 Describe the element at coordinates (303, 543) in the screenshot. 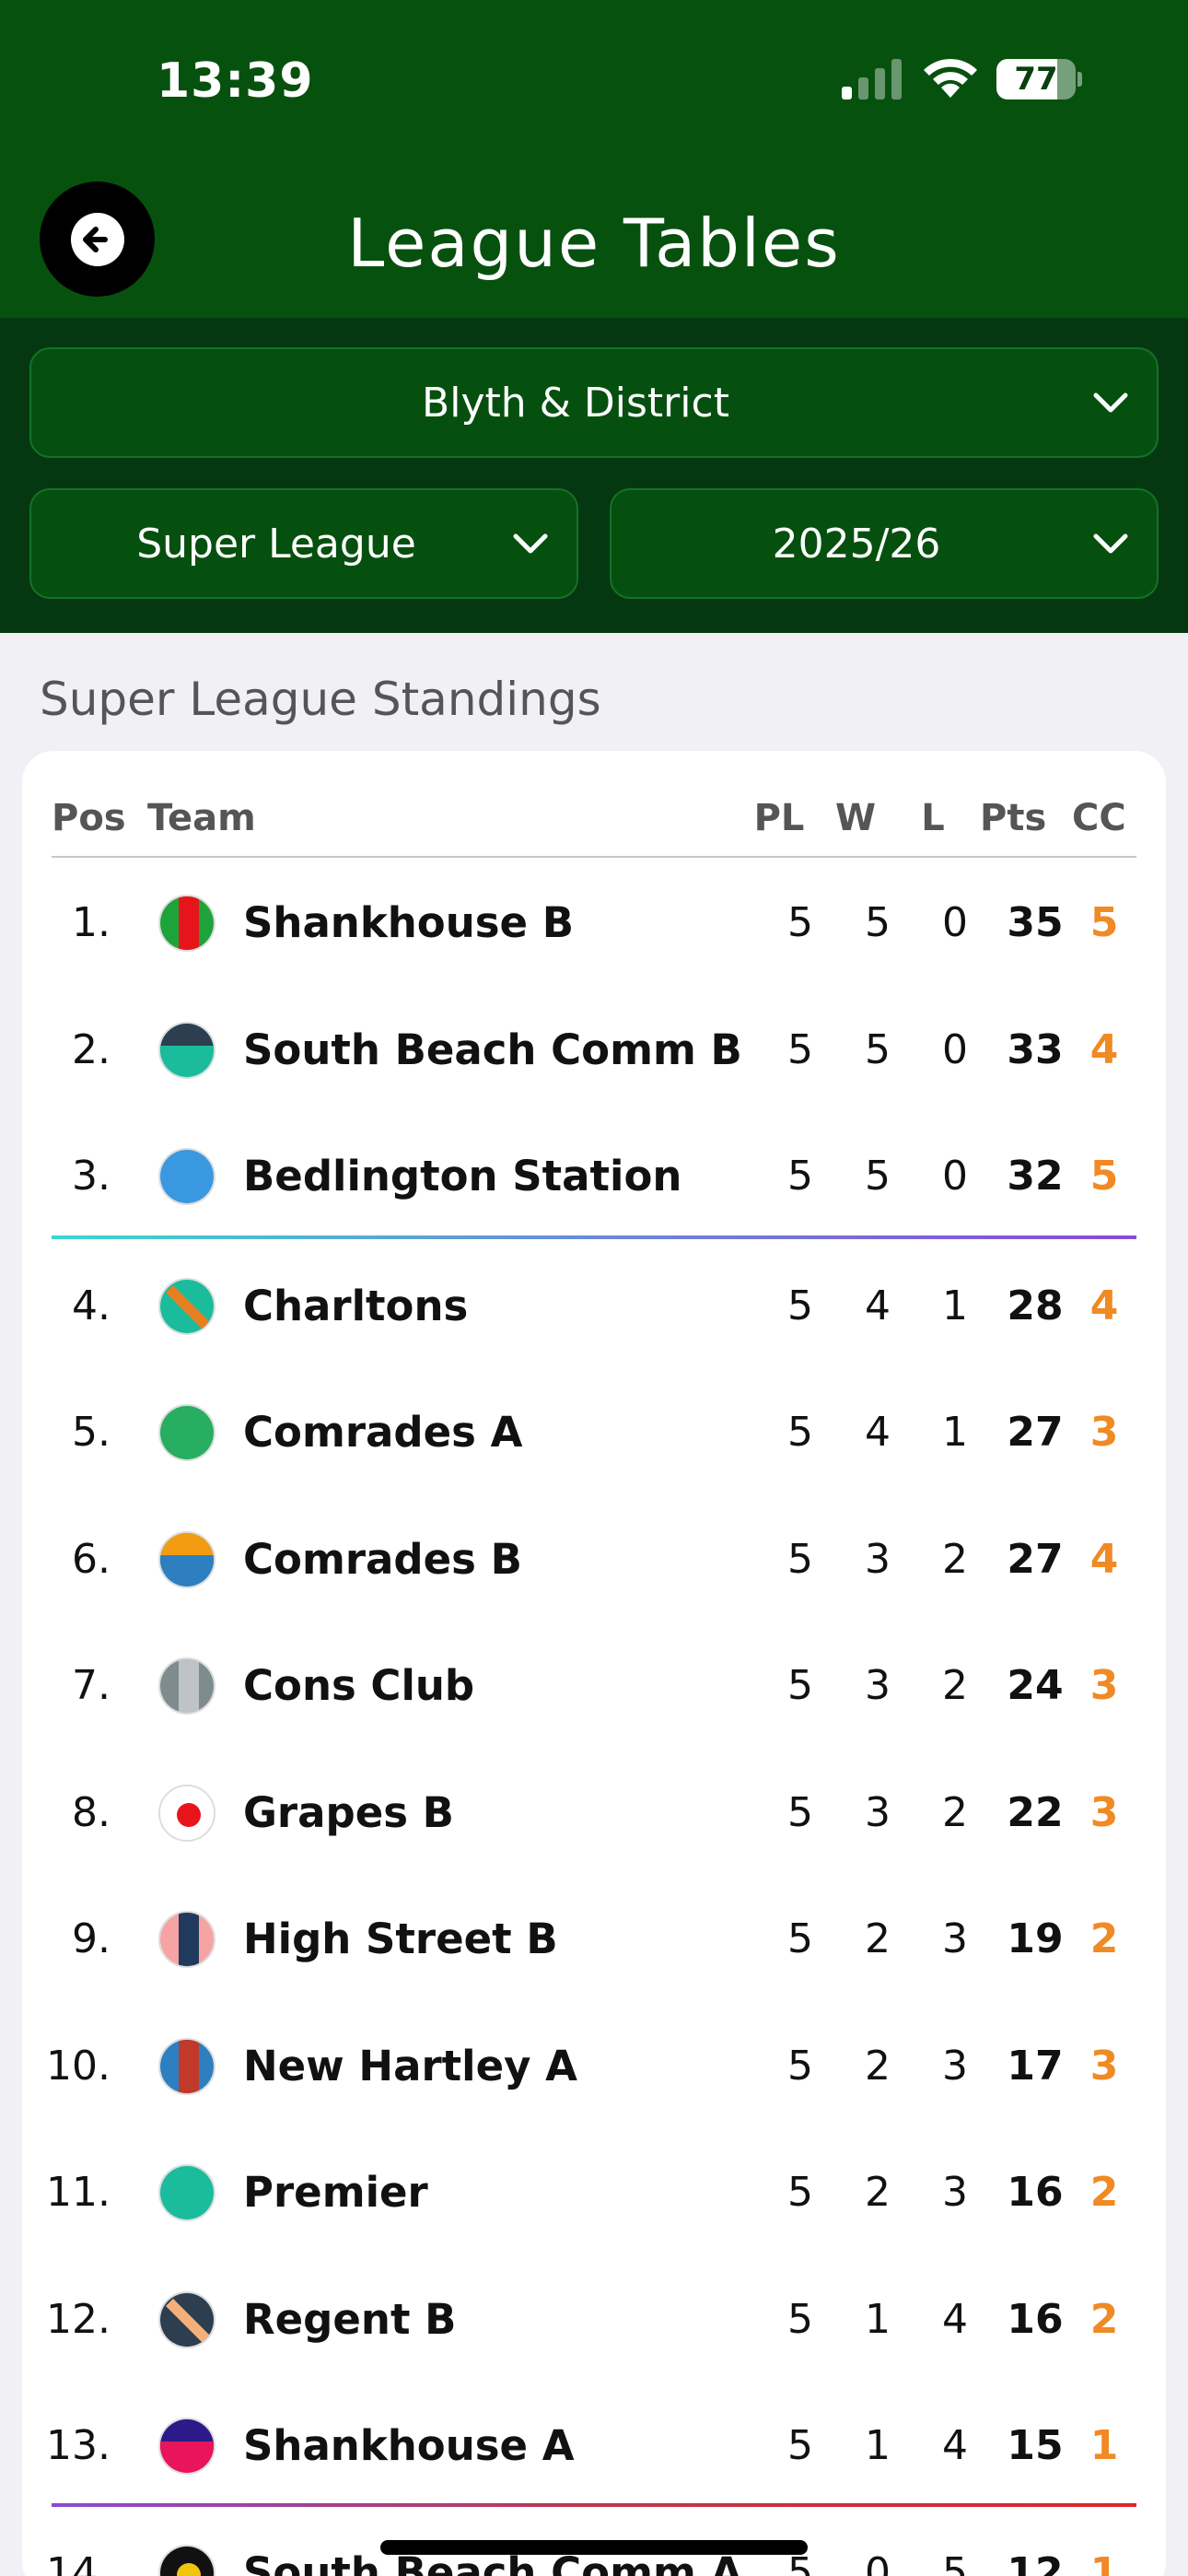

I see `league-dropdown: Super League` at that location.